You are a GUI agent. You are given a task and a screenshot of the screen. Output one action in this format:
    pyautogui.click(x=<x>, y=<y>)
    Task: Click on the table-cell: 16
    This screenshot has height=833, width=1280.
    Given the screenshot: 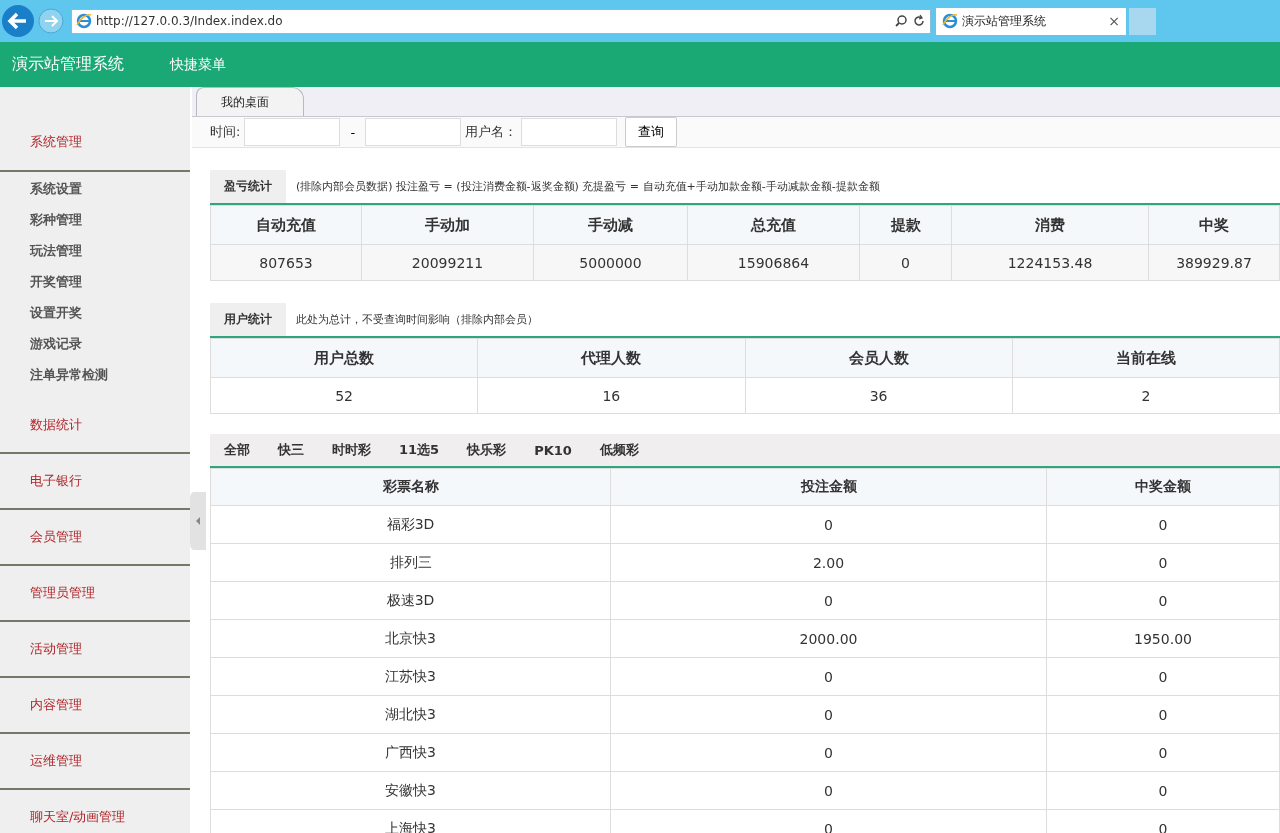 What is the action you would take?
    pyautogui.click(x=611, y=395)
    